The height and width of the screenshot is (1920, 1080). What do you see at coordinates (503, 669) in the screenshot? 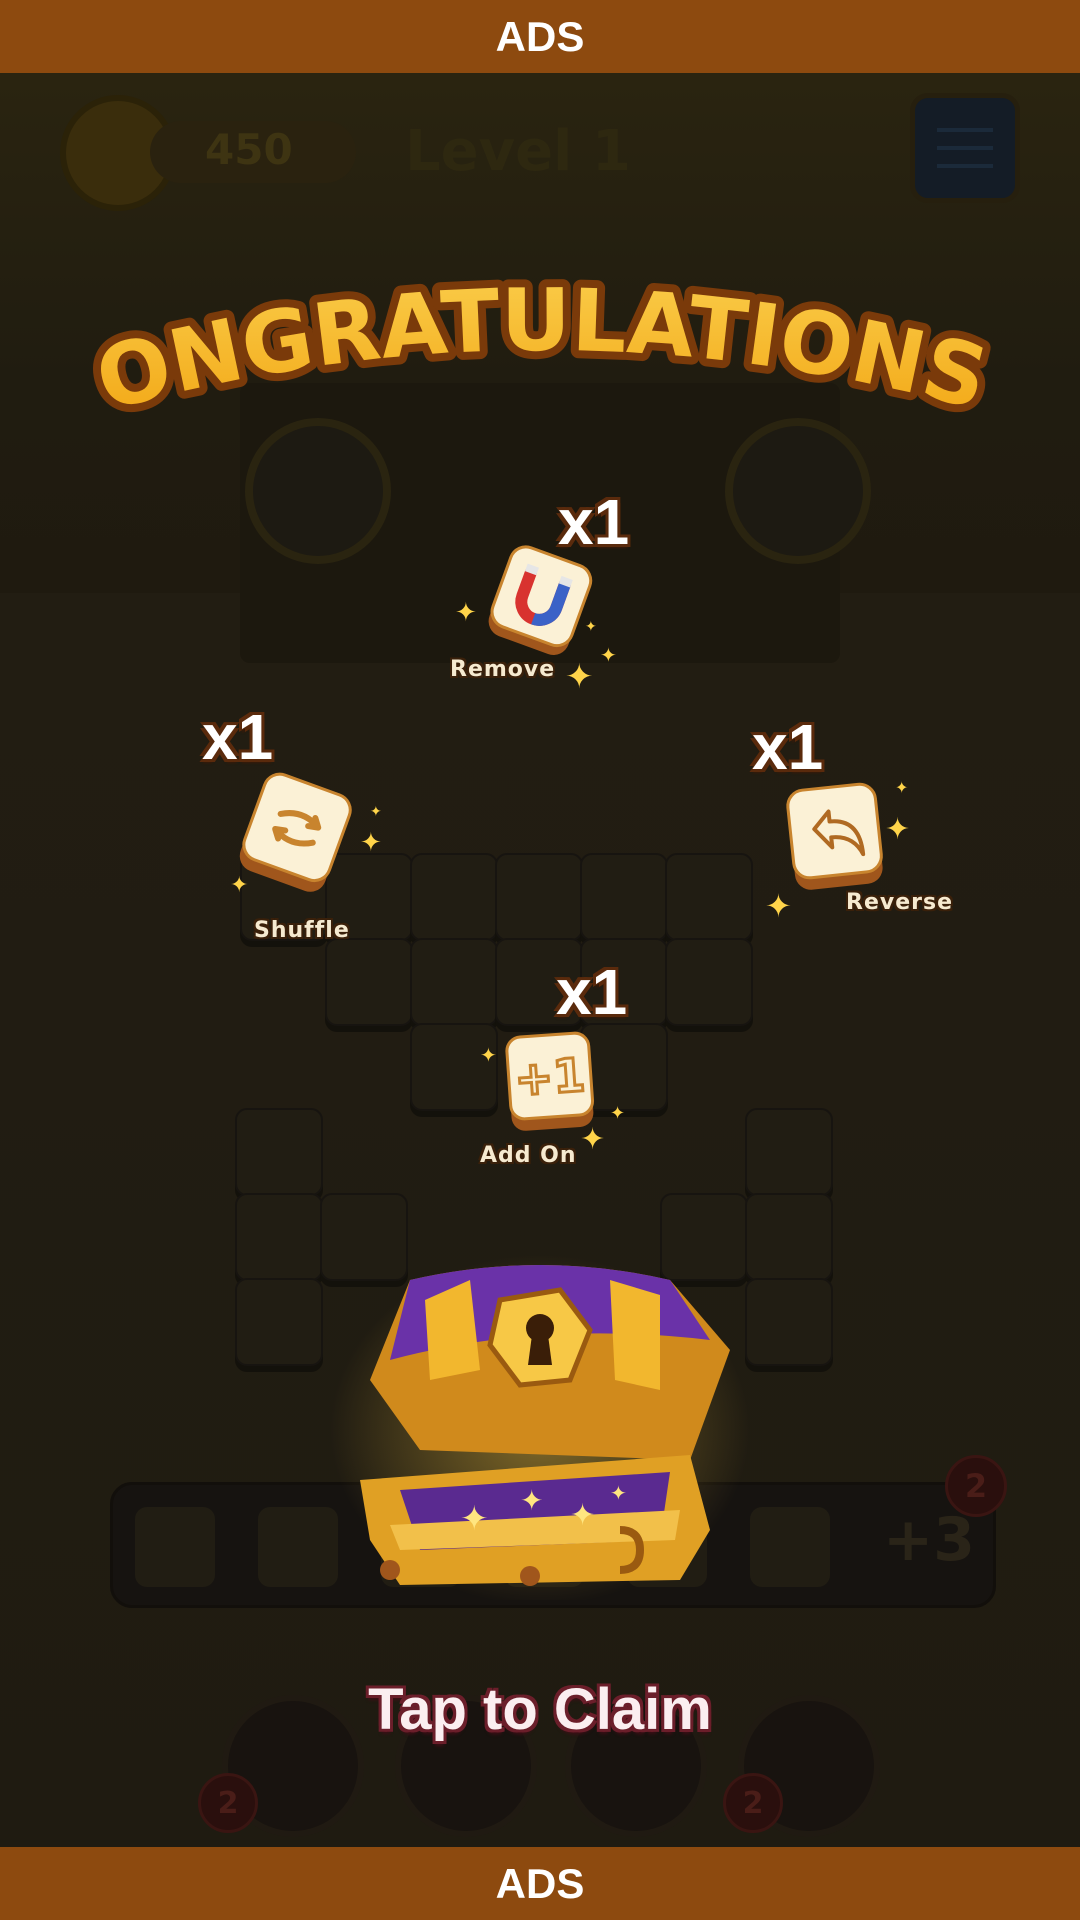
I see `reward-label: Remove` at bounding box center [503, 669].